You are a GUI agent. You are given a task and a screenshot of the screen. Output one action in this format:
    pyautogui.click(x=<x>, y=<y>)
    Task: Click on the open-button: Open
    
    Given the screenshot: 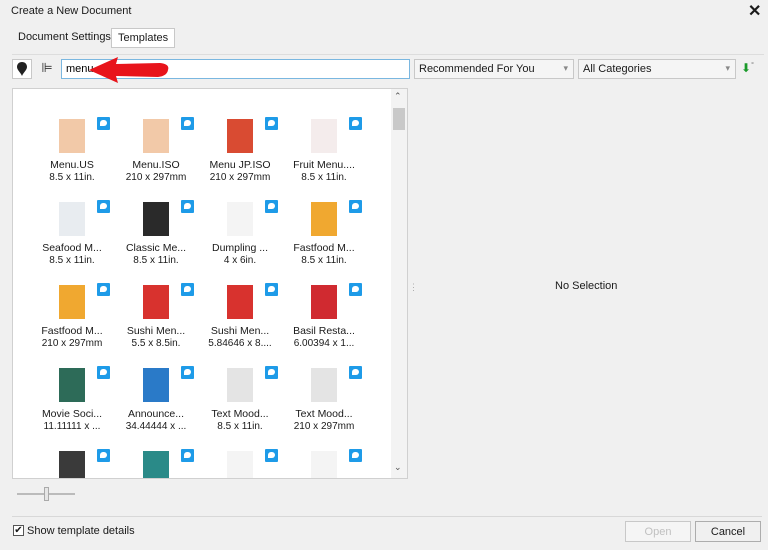 What is the action you would take?
    pyautogui.click(x=658, y=531)
    